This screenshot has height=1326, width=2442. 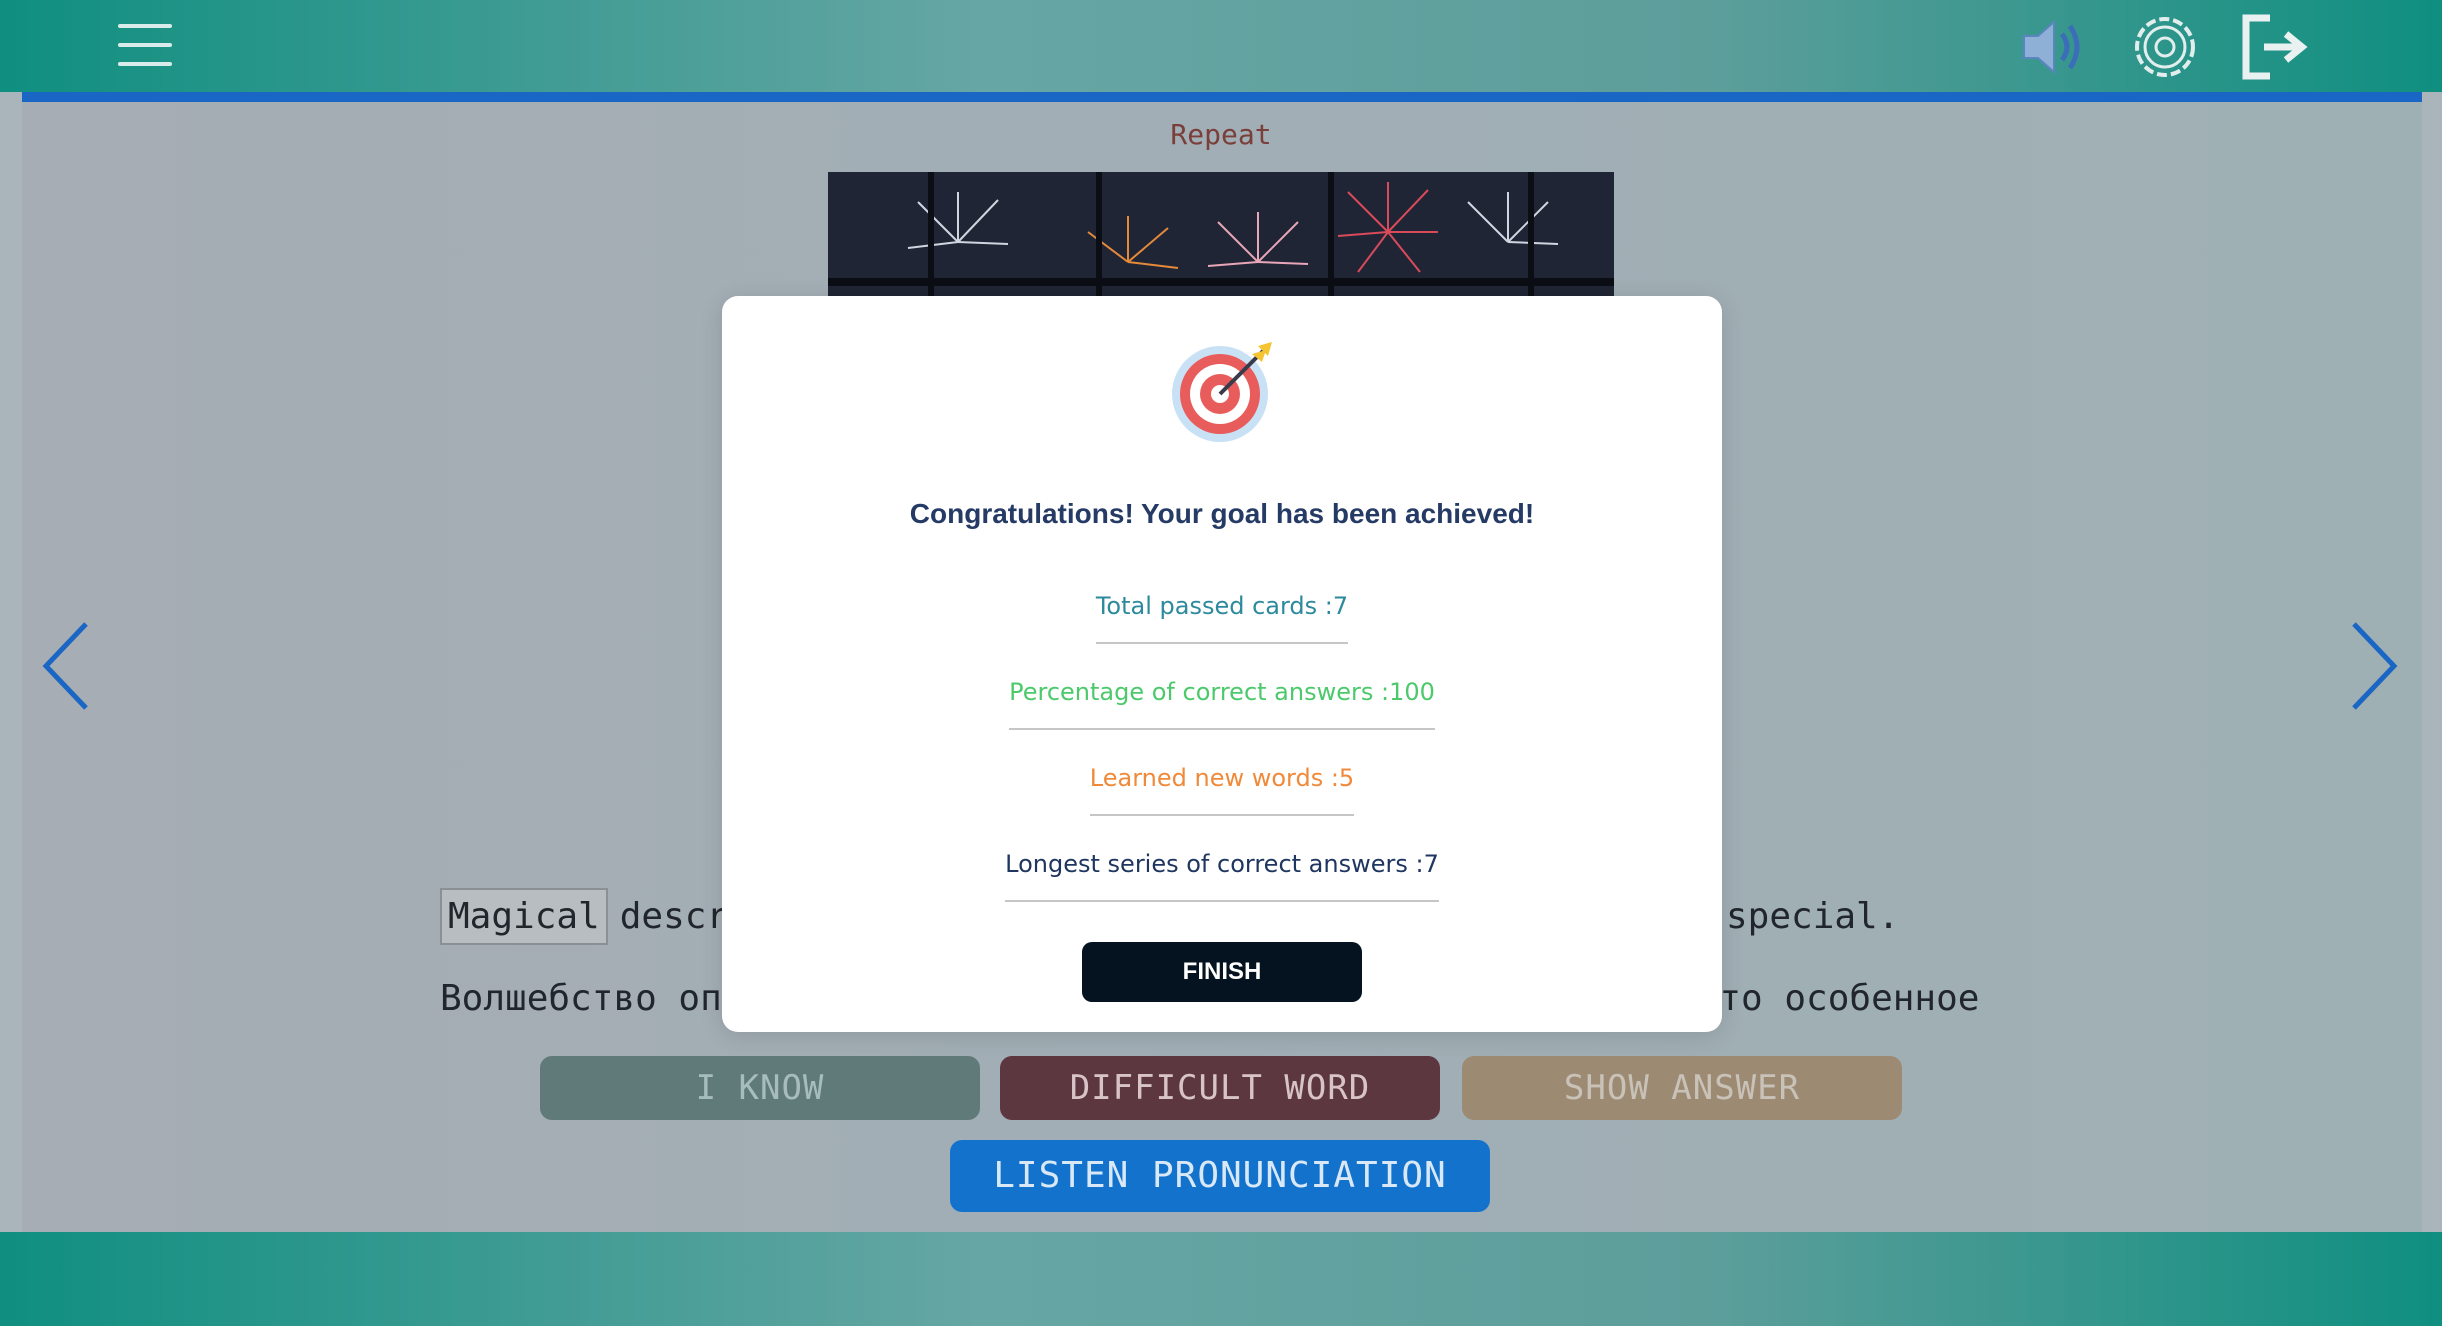 What do you see at coordinates (1813, 916) in the screenshot?
I see `example-sentence-en-tail: special.` at bounding box center [1813, 916].